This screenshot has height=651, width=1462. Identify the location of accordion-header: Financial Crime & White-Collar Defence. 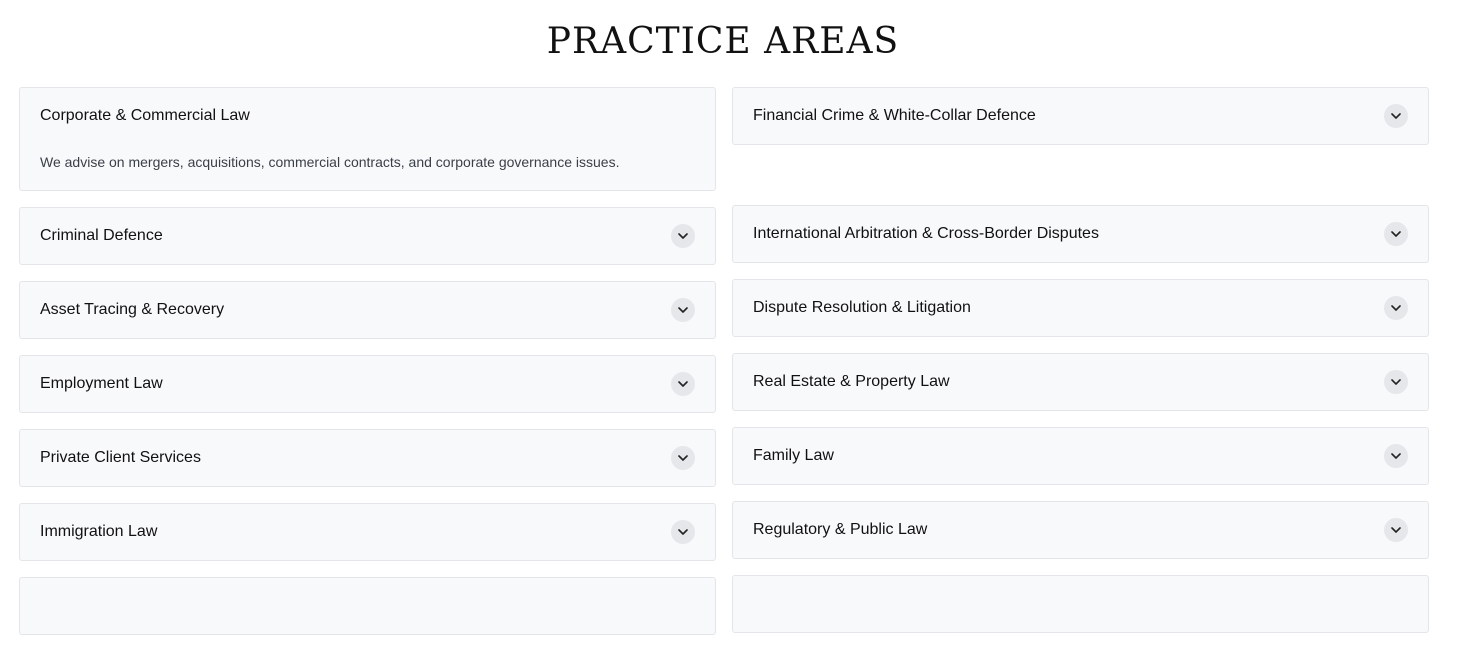
(1080, 116).